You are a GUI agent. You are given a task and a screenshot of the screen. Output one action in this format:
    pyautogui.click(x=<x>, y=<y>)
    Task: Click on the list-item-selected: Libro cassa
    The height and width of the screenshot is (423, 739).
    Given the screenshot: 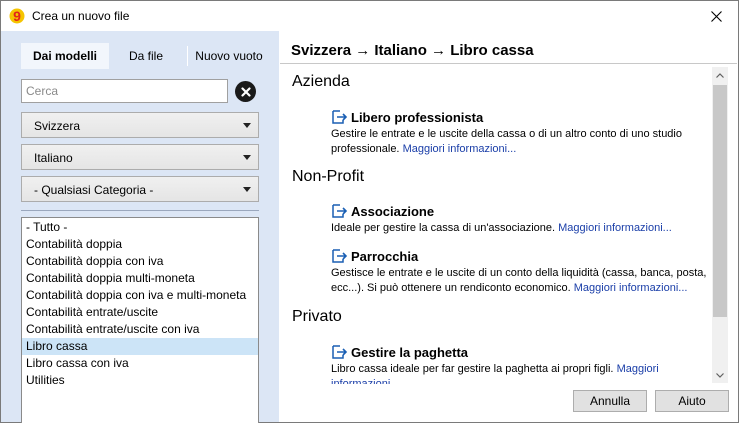 What is the action you would take?
    pyautogui.click(x=140, y=346)
    